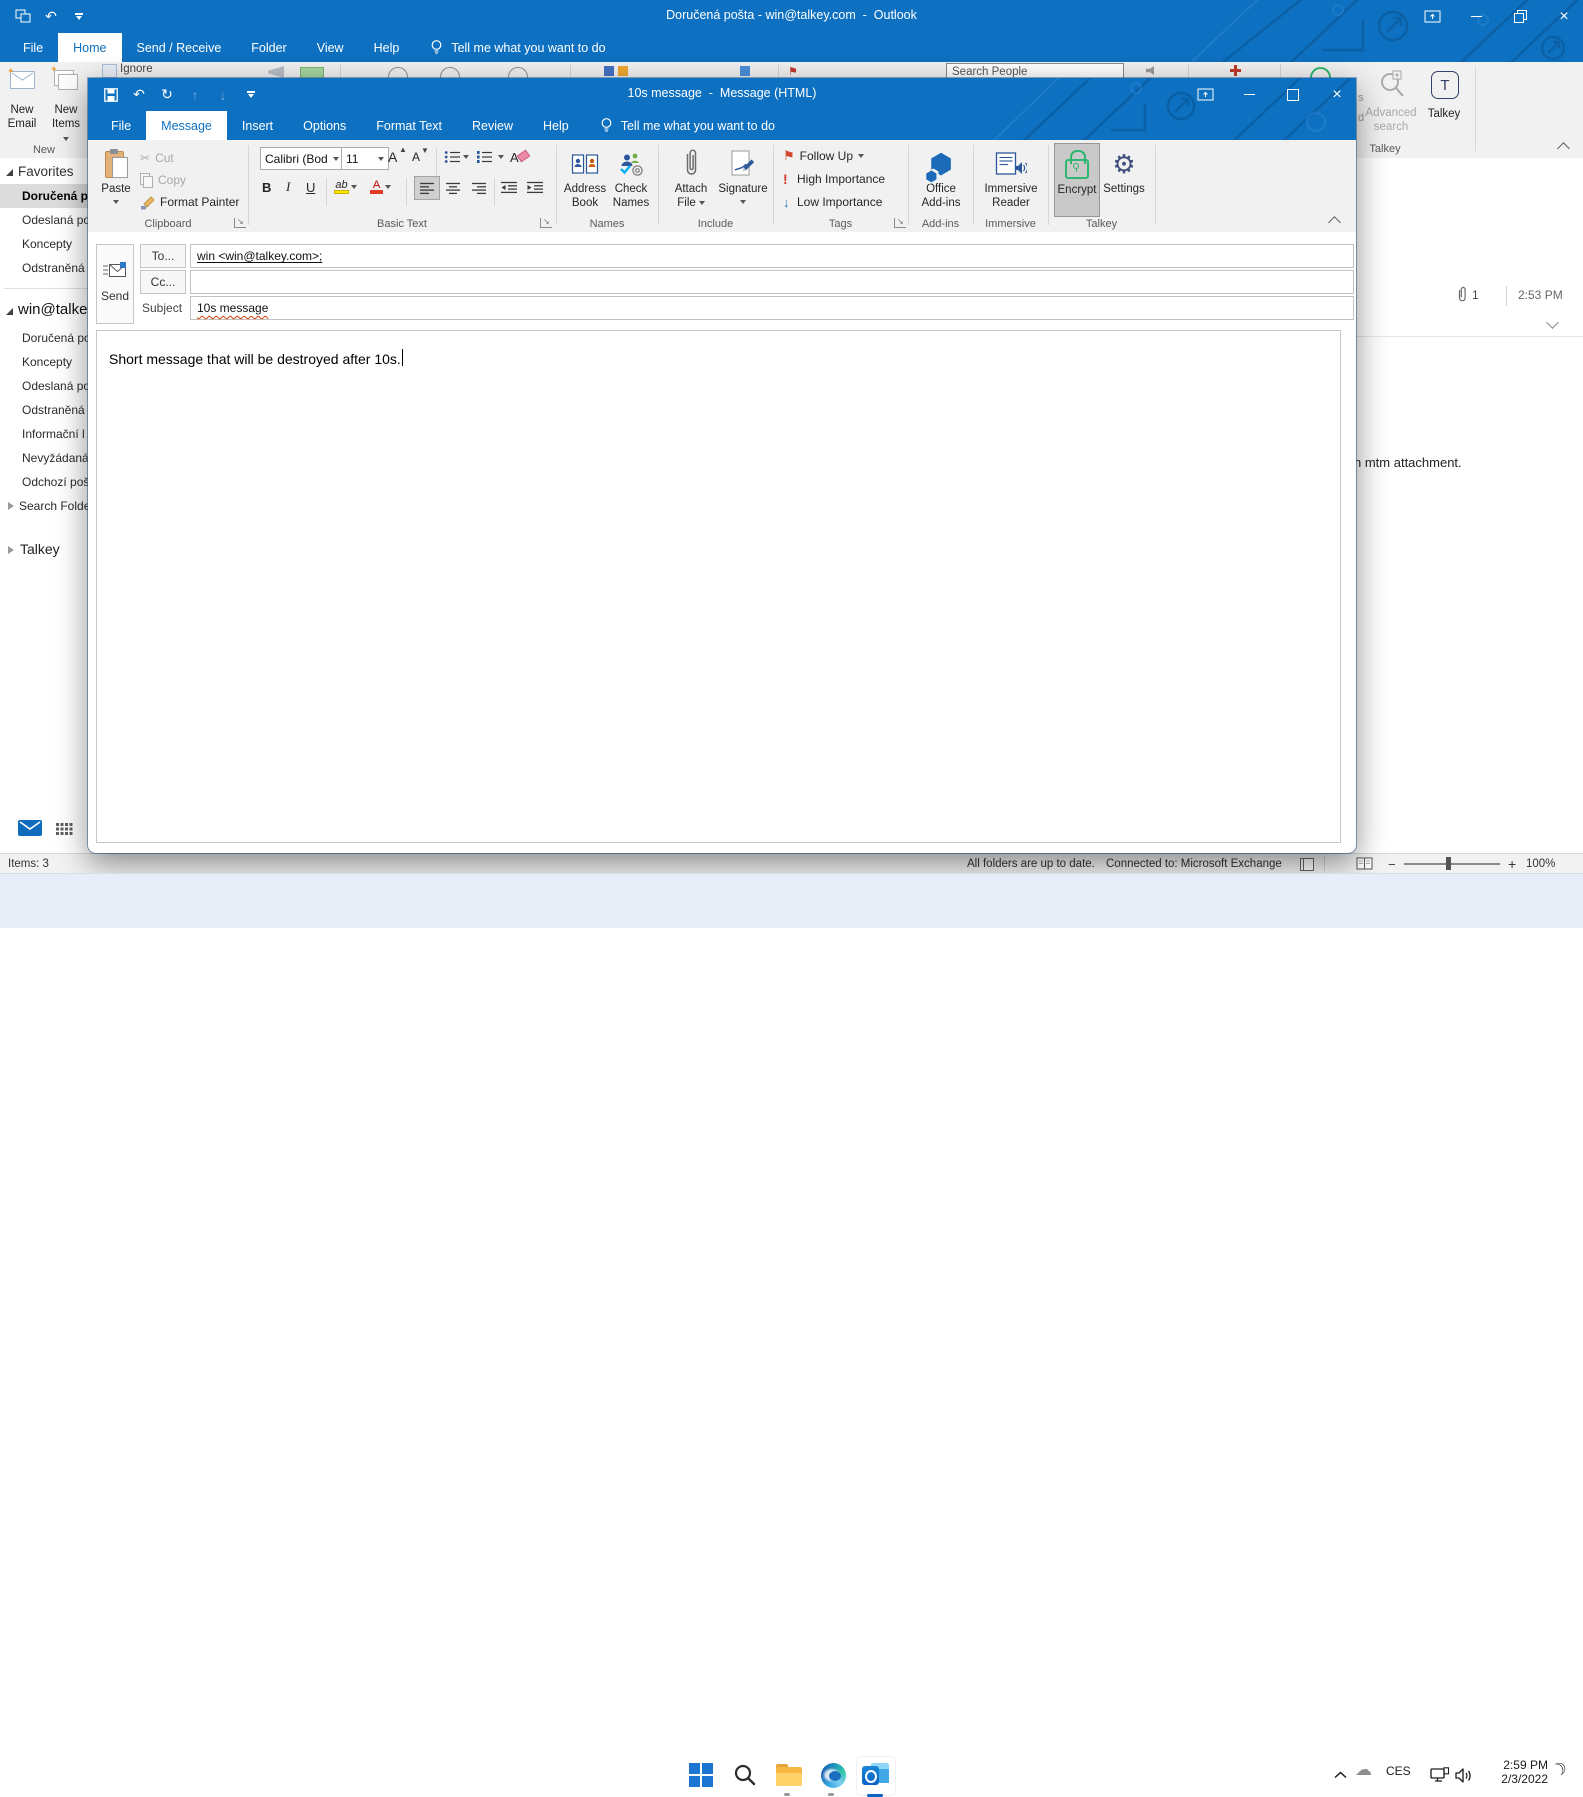 The height and width of the screenshot is (1797, 1583). Describe the element at coordinates (520, 157) in the screenshot. I see `clear-formatting-button: A` at that location.